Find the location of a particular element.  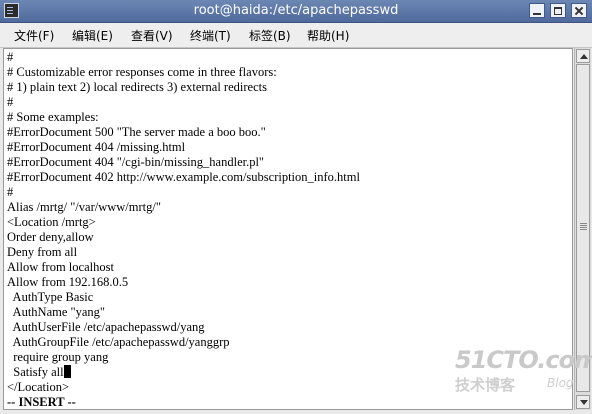

terminal-line: AuthType Basic is located at coordinates (50, 297).